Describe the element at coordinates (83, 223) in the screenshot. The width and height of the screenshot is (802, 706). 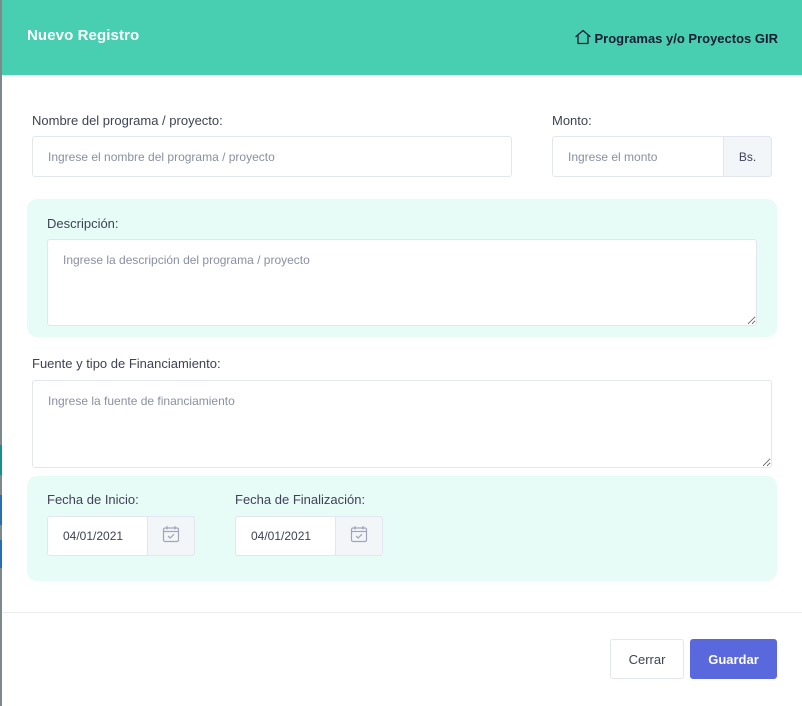
I see `descripcion-label: Descripción:` at that location.